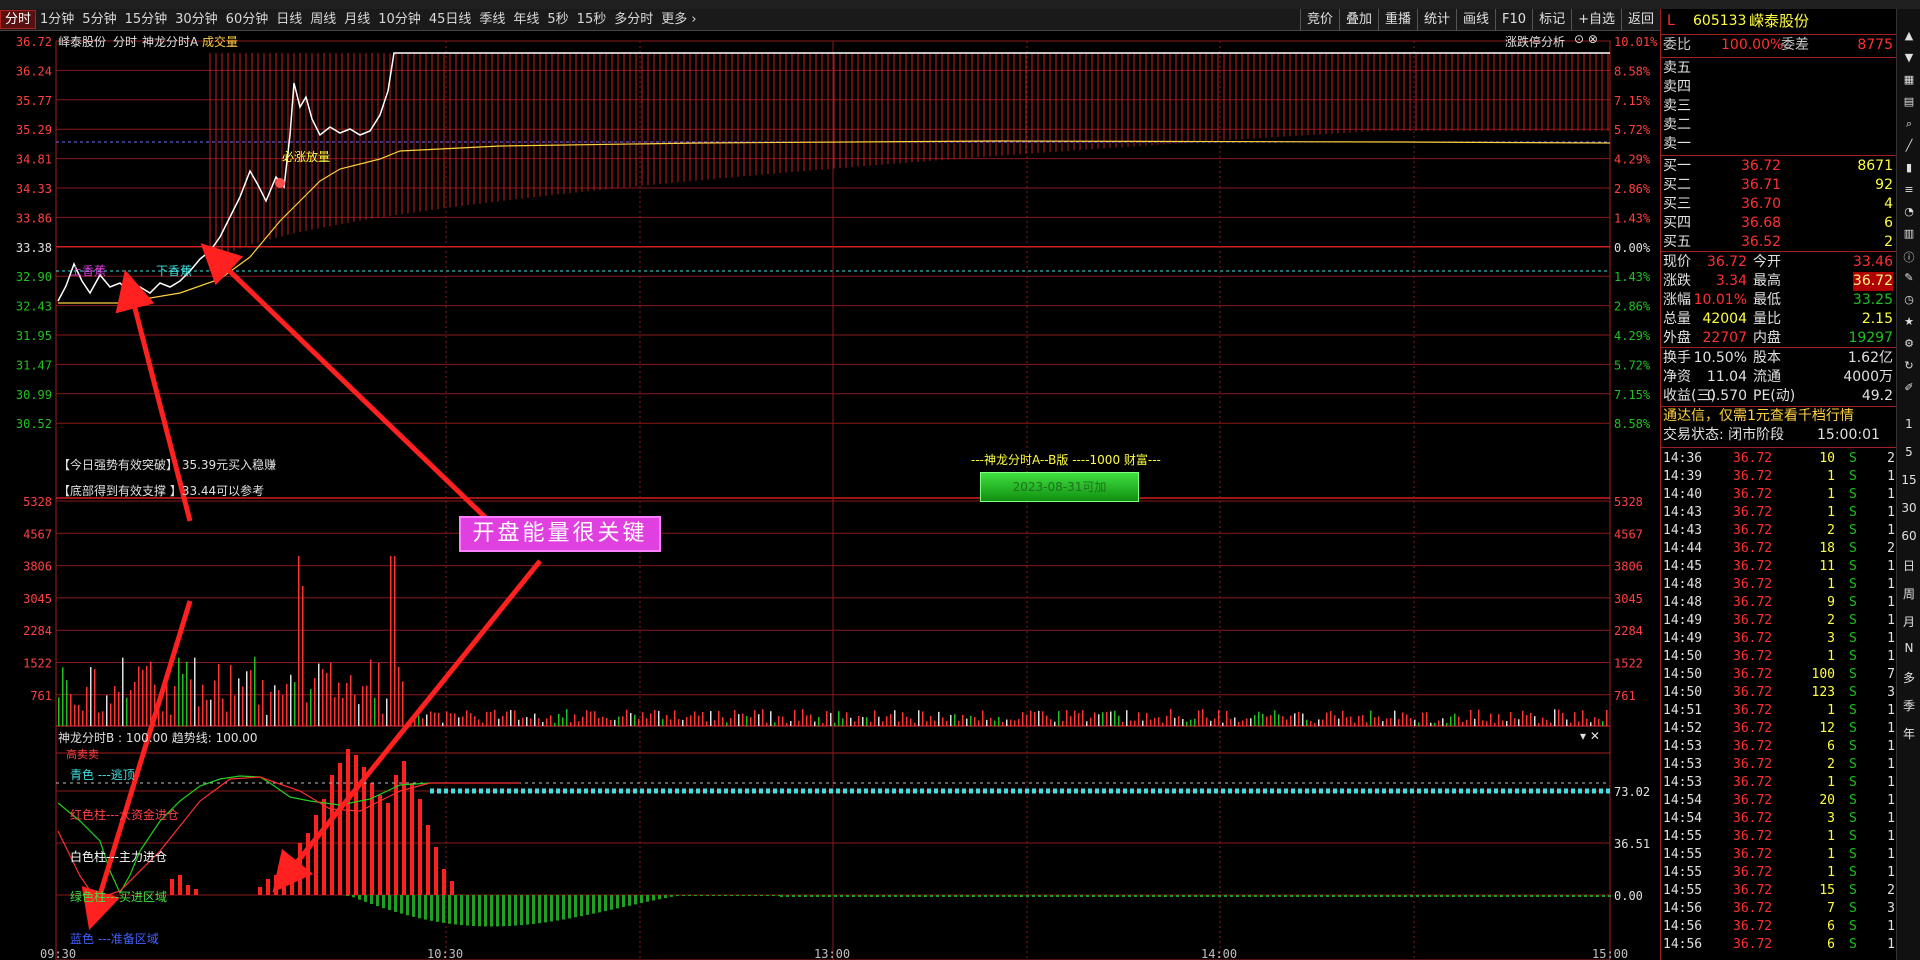  I want to click on gear-icon: ⚙, so click(1909, 343).